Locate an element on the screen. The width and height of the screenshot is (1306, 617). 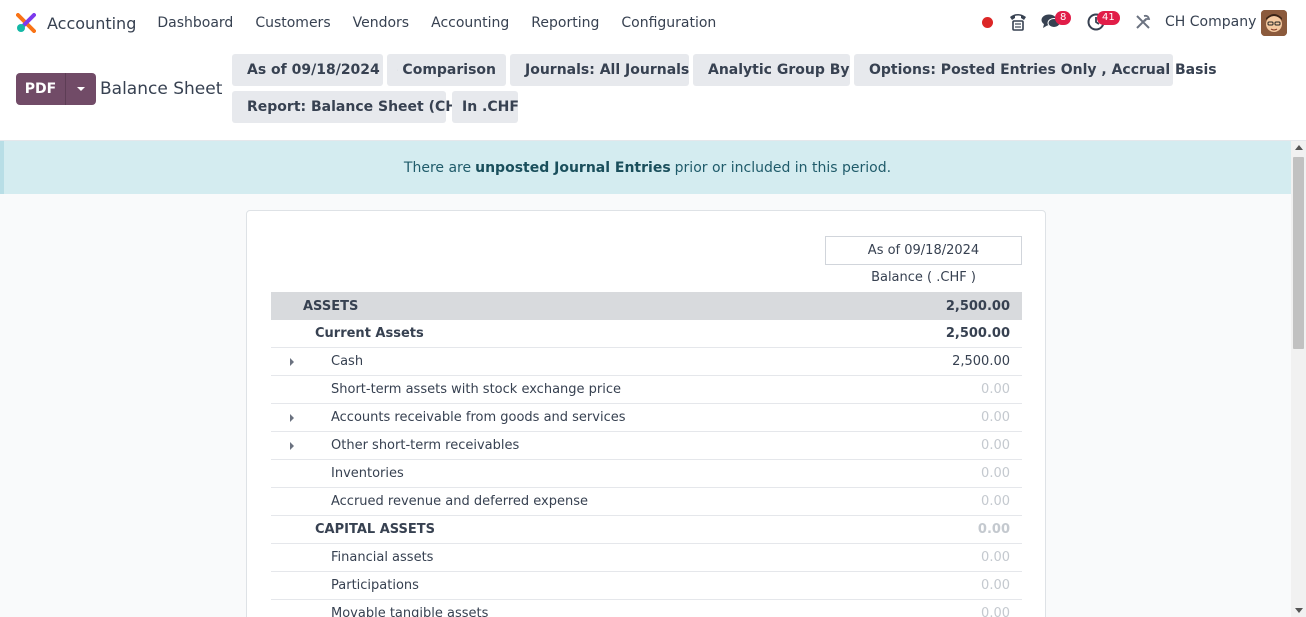
currency-button: In .CHF is located at coordinates (485, 107).